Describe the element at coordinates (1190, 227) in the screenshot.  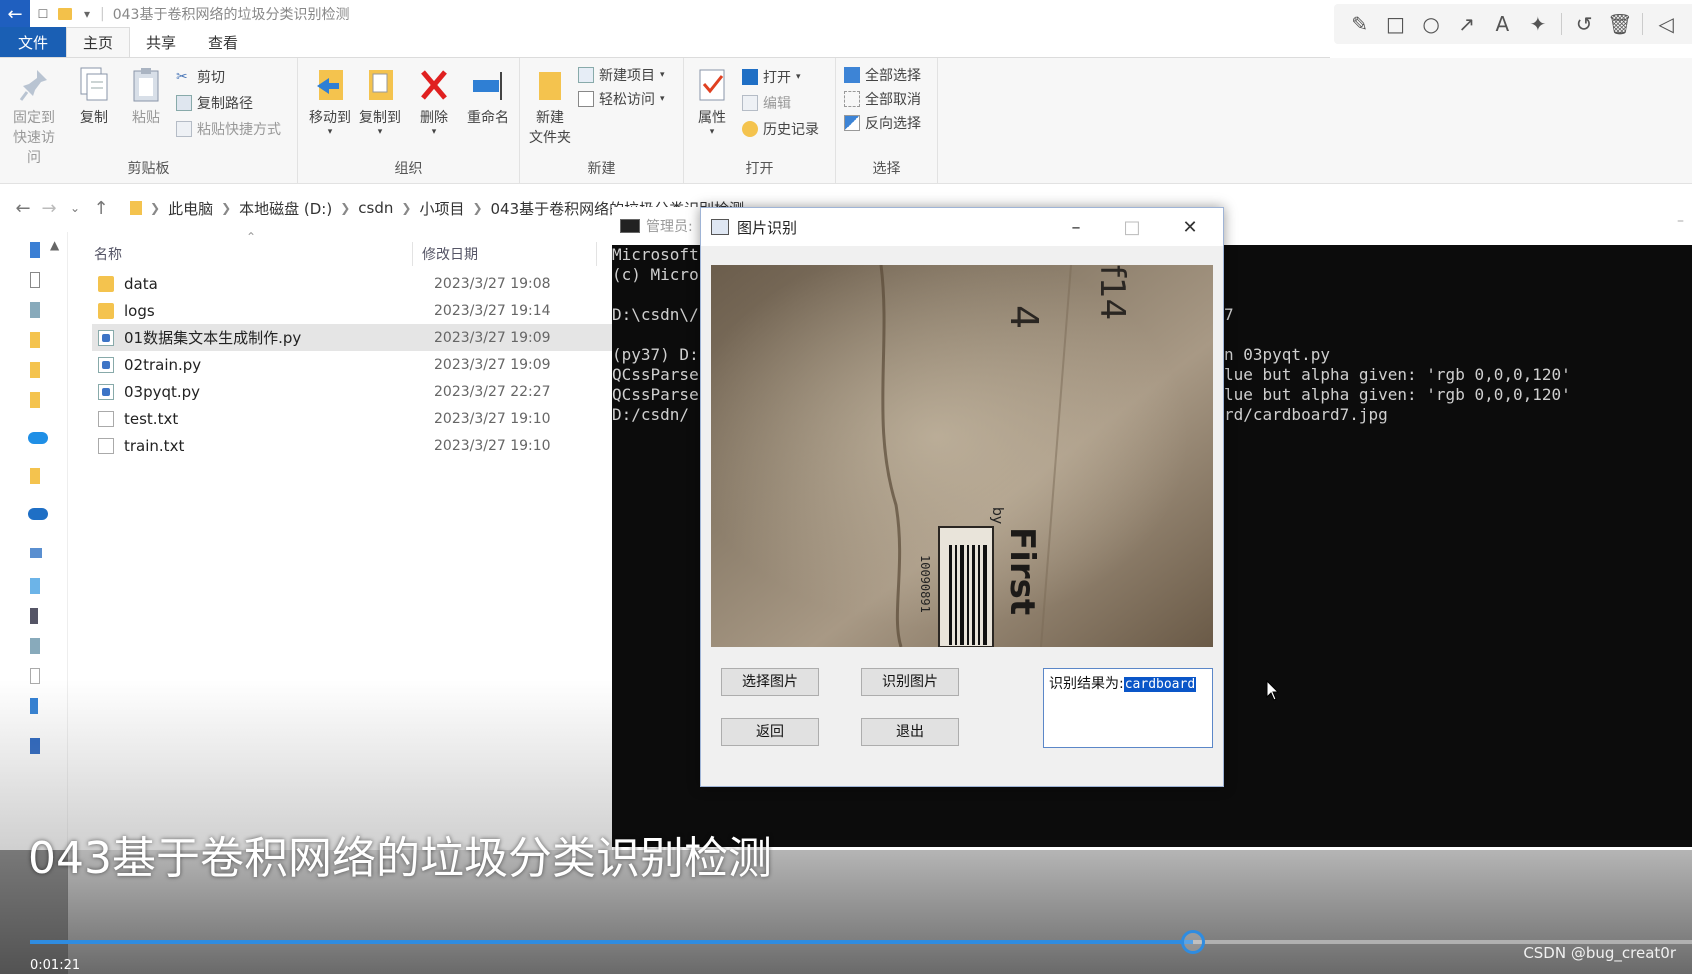
I see `close-icon: ✕` at that location.